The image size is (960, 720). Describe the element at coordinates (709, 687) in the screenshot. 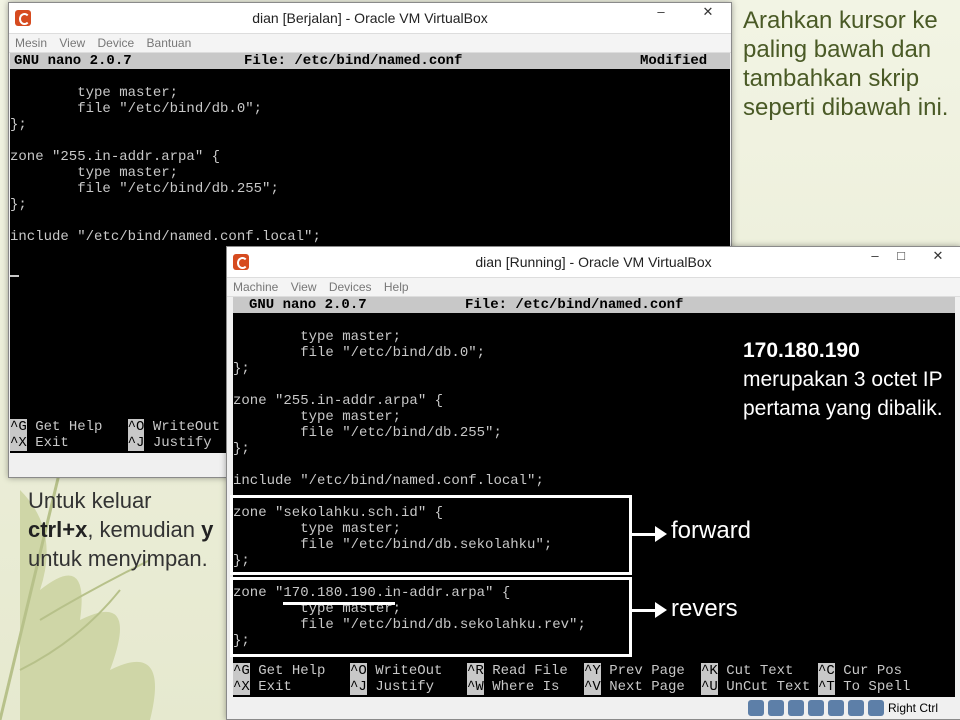

I see `shortcut-key: ^U` at that location.